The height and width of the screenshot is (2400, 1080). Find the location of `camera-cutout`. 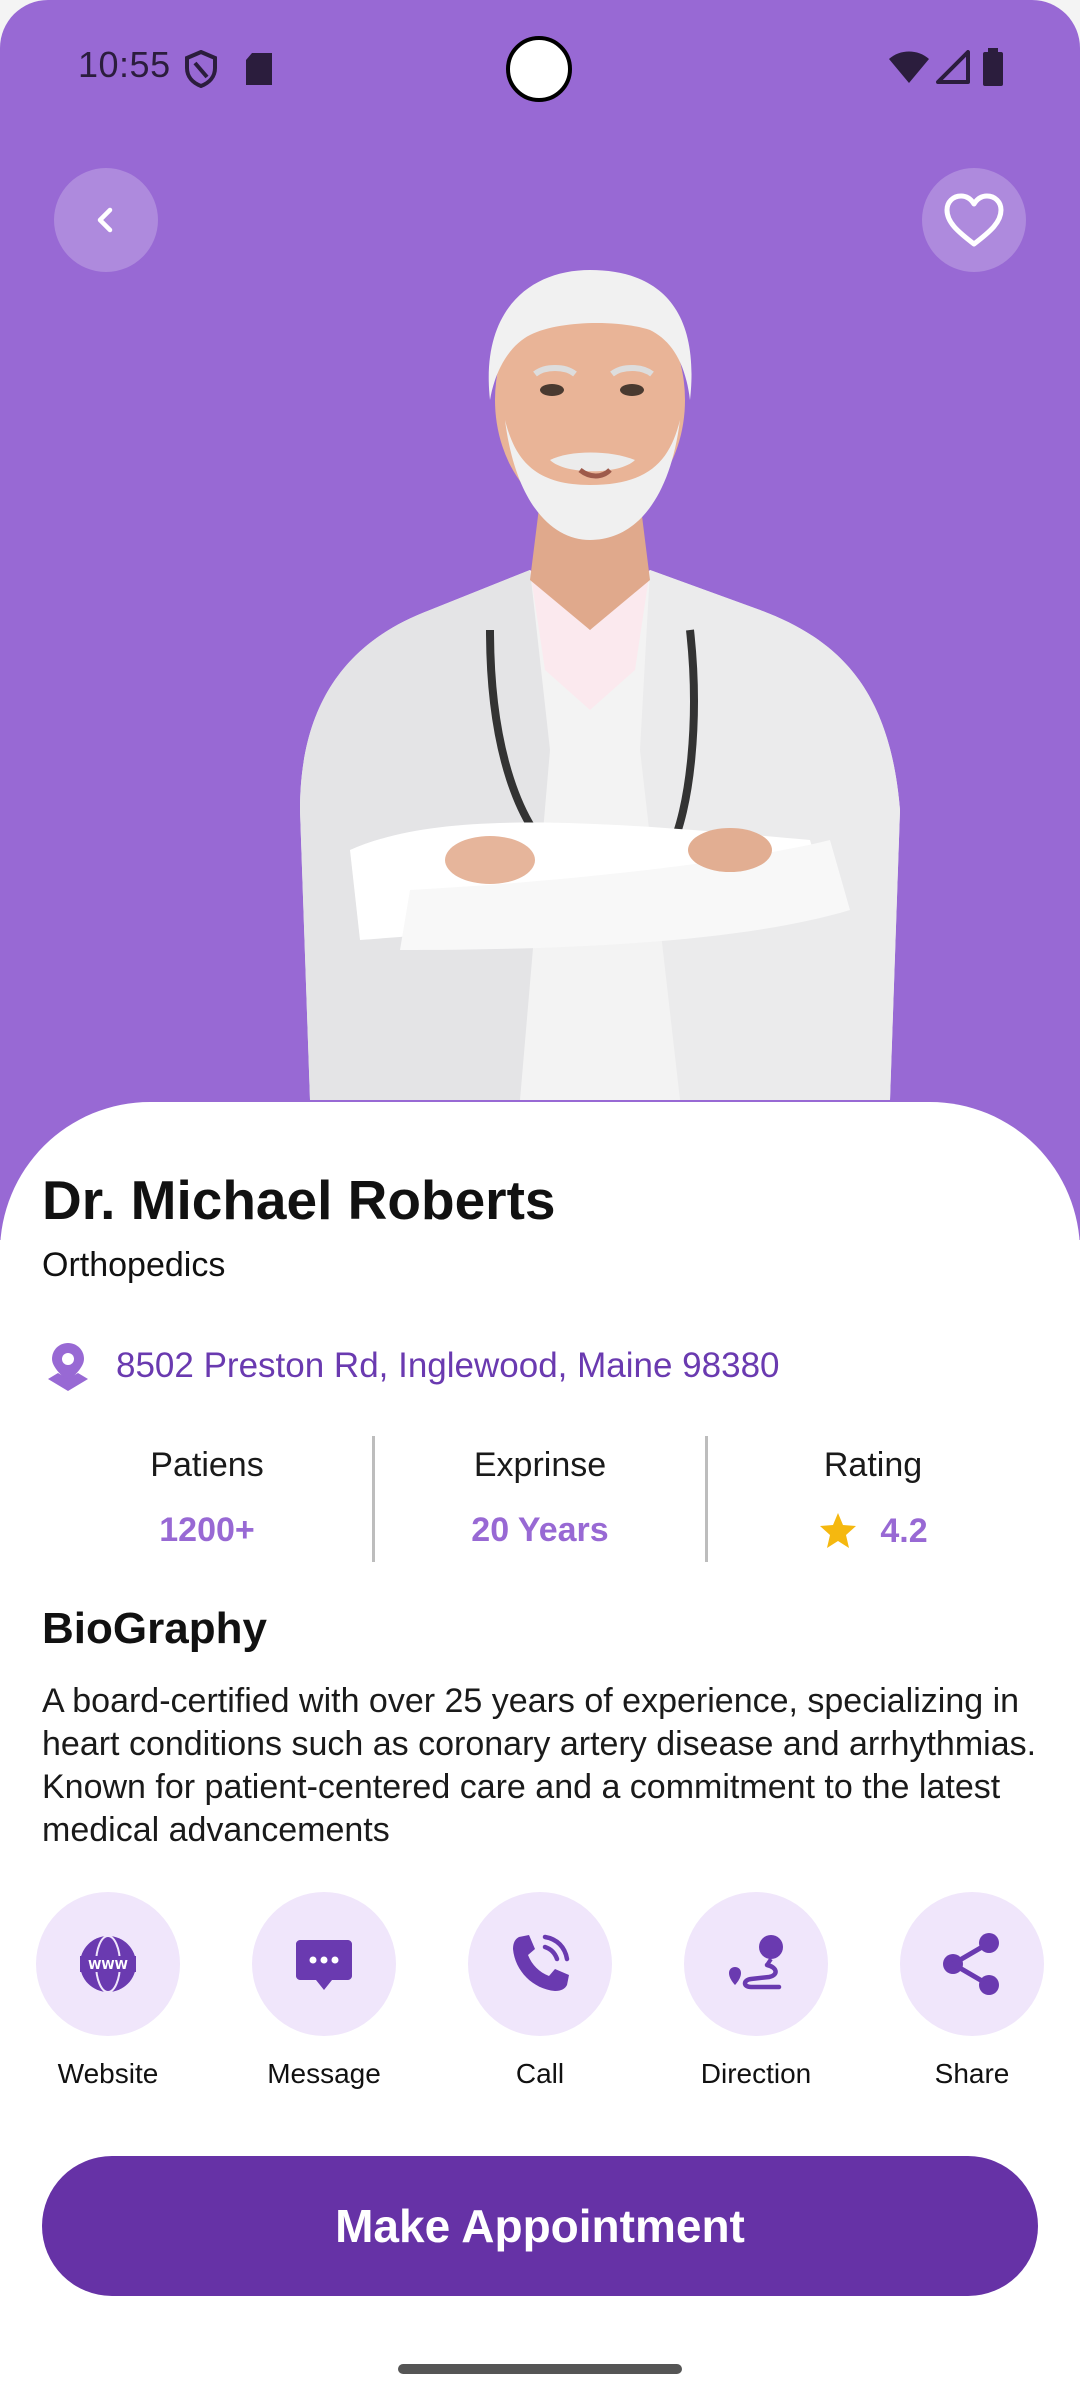

camera-cutout is located at coordinates (539, 69).